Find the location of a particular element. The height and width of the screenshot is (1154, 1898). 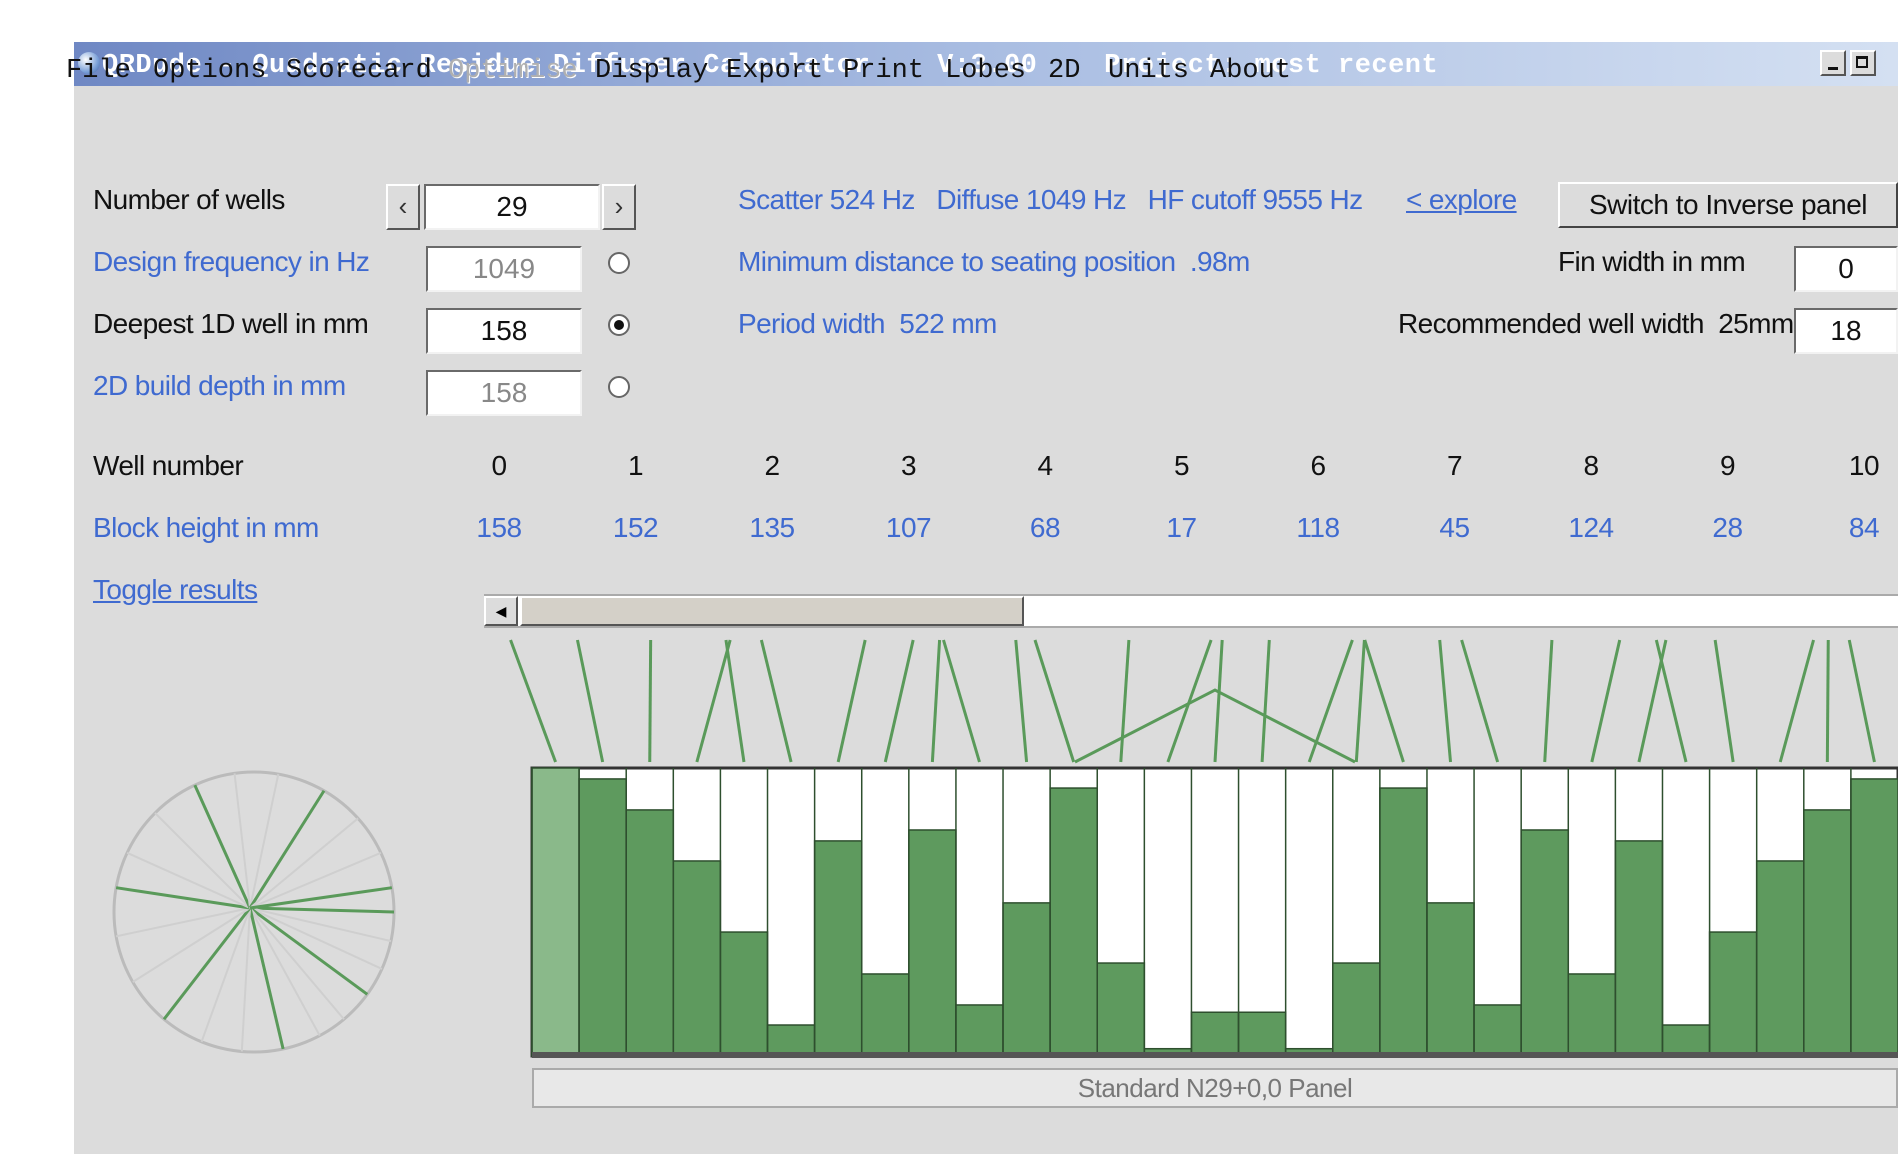

panel-base is located at coordinates (1215, 1055).